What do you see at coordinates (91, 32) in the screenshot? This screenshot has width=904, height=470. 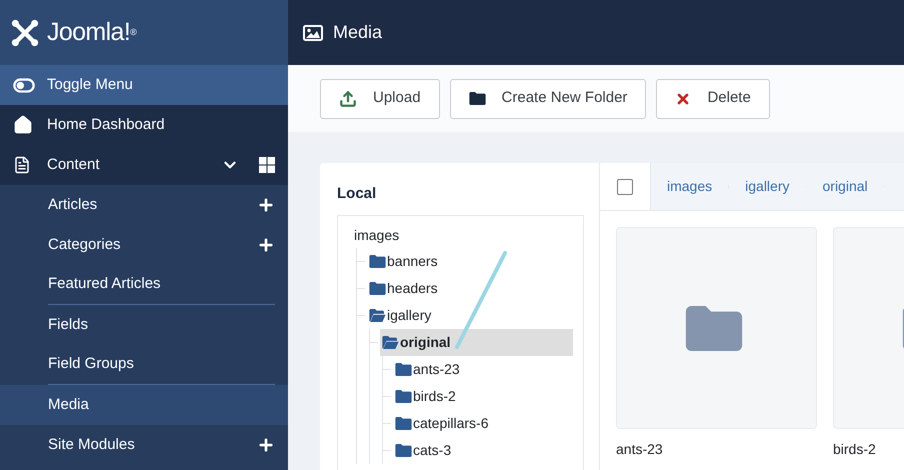 I see `logo-text: Joomla!$^{®}$` at bounding box center [91, 32].